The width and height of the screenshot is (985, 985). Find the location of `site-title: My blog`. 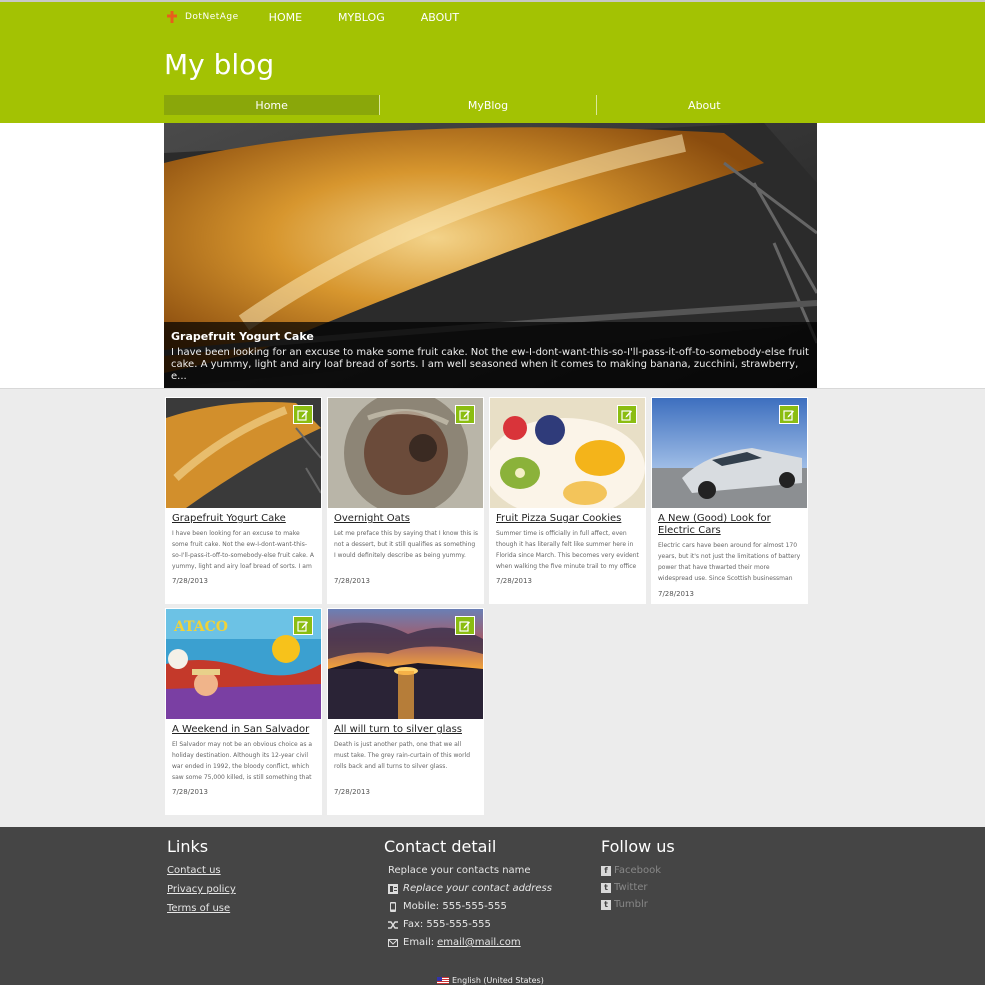

site-title: My blog is located at coordinates (219, 64).